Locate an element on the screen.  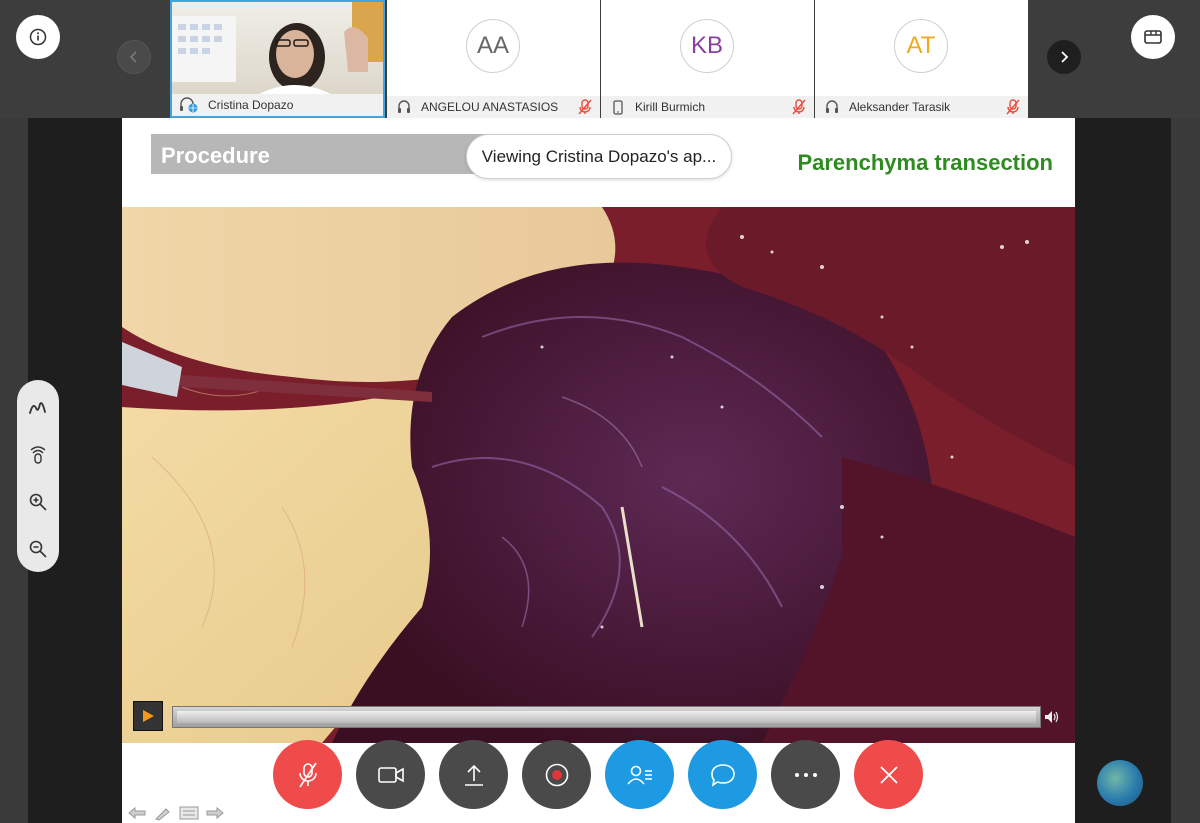
record-icon is located at coordinates (556, 774).